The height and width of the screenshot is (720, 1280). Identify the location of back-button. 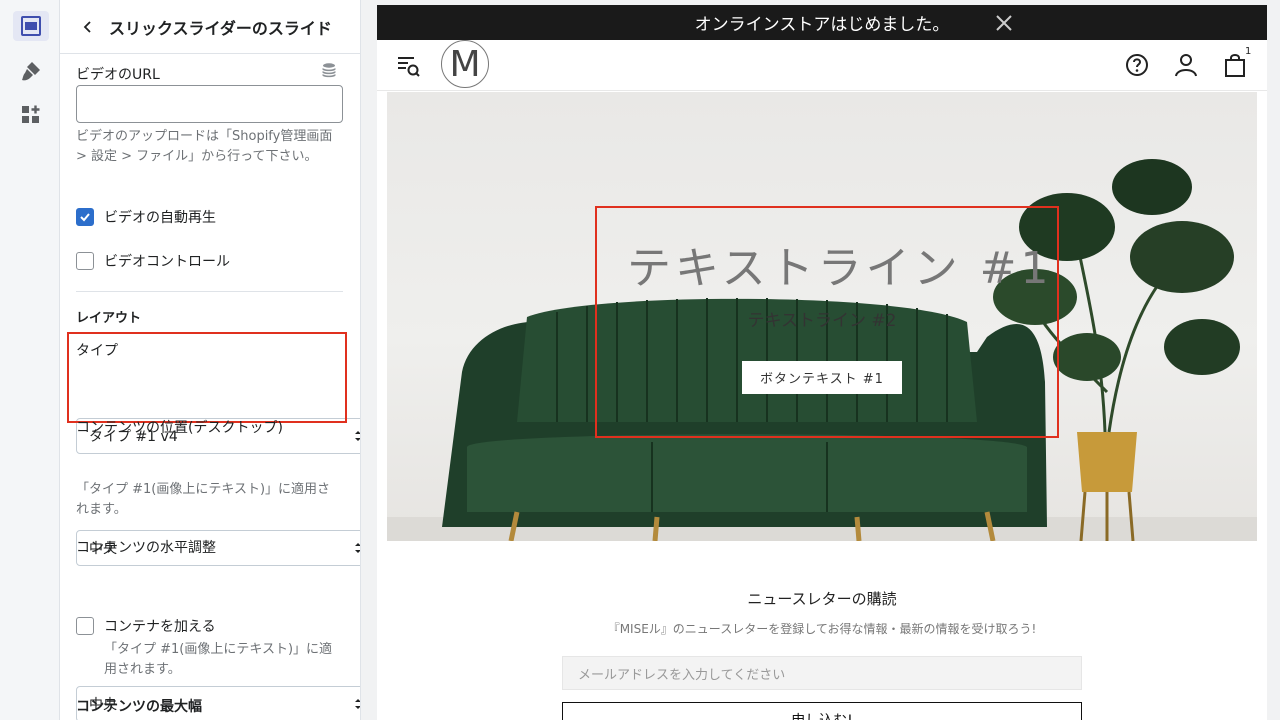
(88, 27).